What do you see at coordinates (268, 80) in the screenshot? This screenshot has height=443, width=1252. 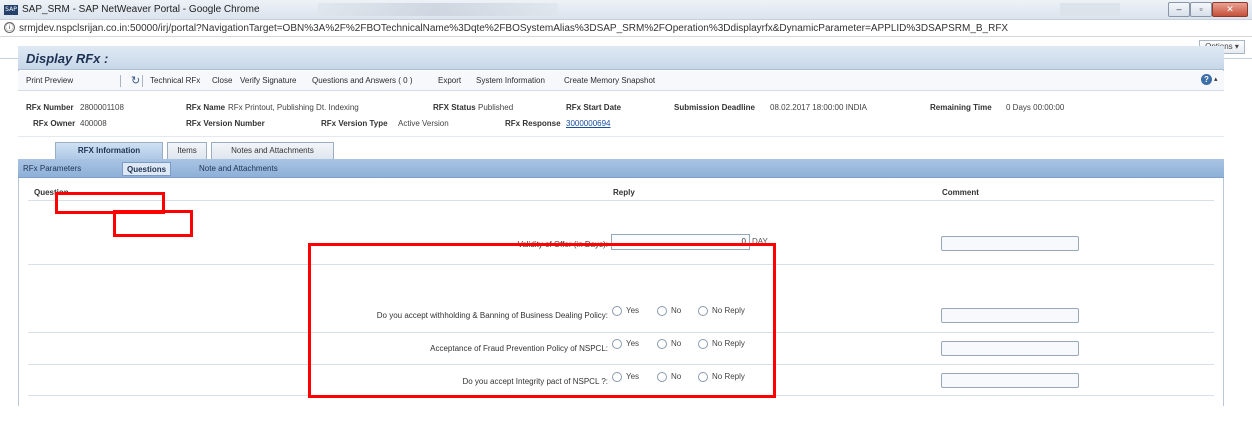 I see `verify-signature-button: Verify Signature` at bounding box center [268, 80].